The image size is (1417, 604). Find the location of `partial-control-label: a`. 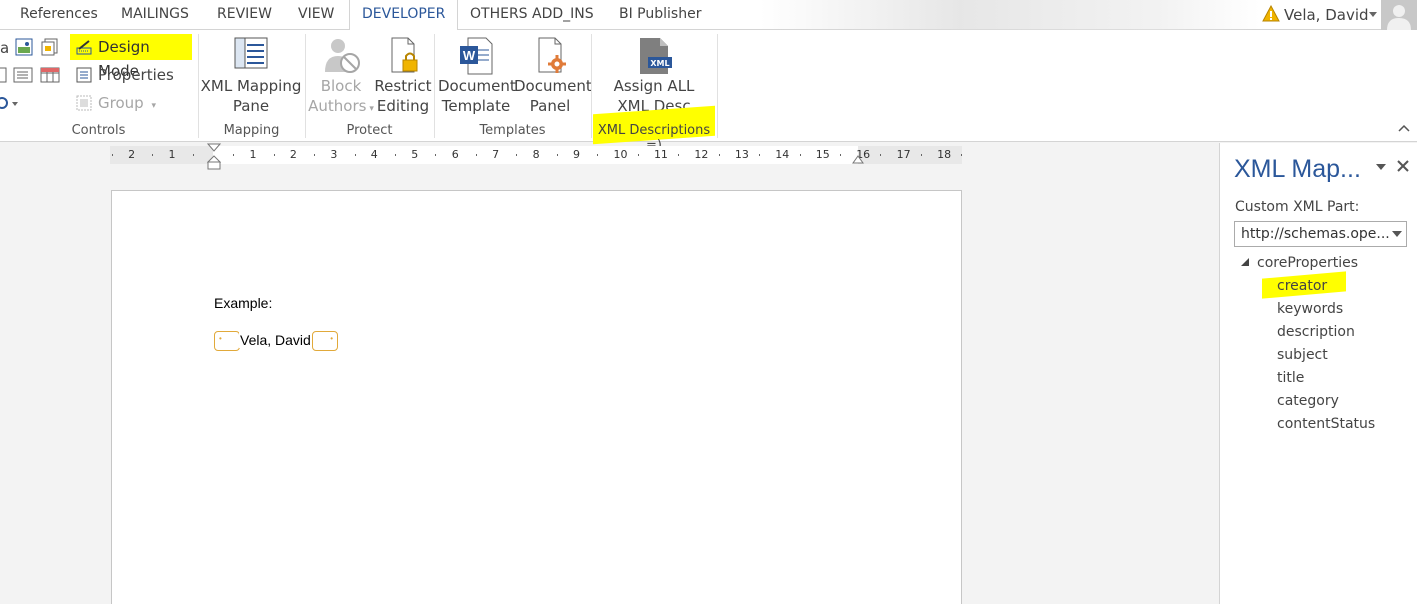

partial-control-label: a is located at coordinates (5, 48).